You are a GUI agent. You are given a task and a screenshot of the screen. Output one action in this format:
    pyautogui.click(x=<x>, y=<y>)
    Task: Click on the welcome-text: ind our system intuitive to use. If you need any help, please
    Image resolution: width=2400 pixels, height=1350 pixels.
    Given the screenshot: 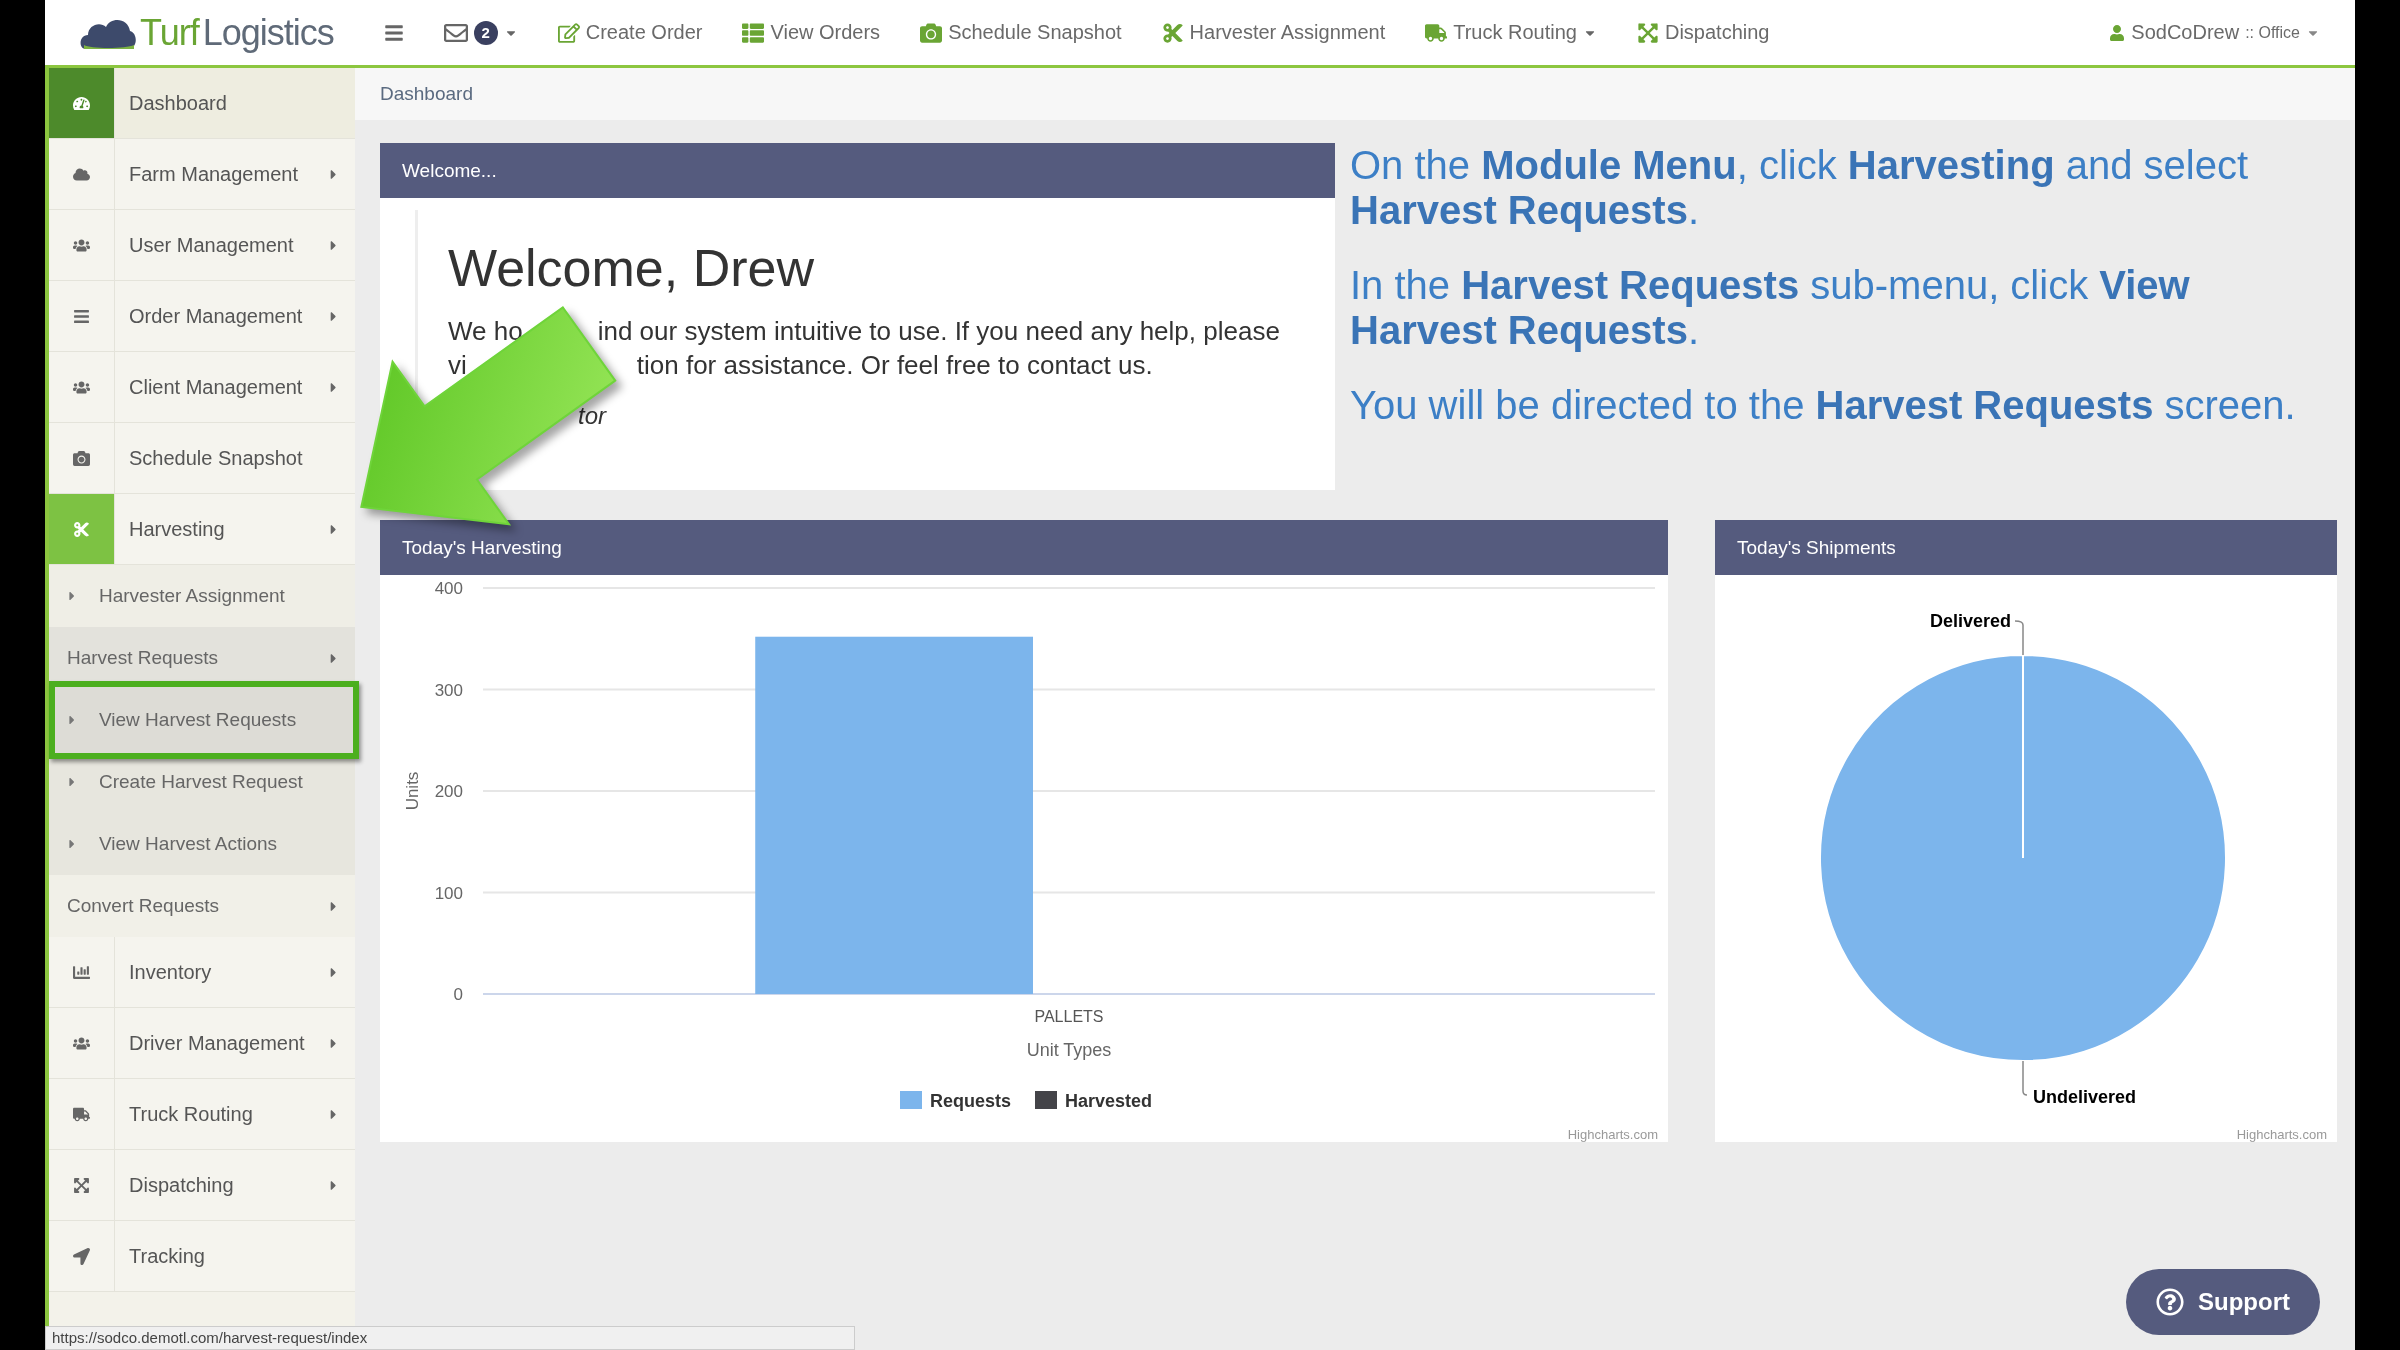 What is the action you would take?
    pyautogui.click(x=938, y=332)
    